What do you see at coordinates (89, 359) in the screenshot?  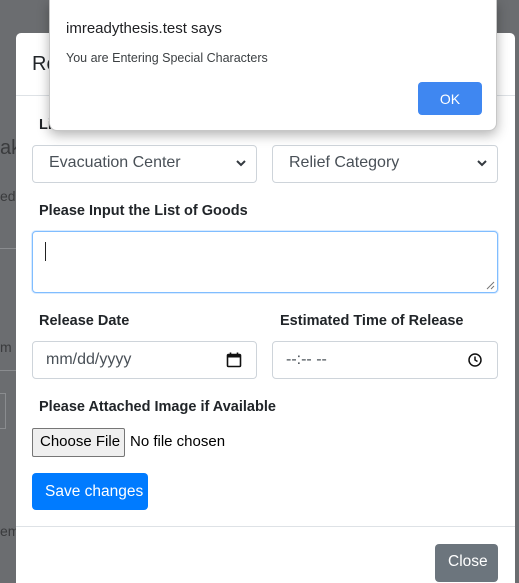 I see `release-date-placeholder: mm/dd/yyyy` at bounding box center [89, 359].